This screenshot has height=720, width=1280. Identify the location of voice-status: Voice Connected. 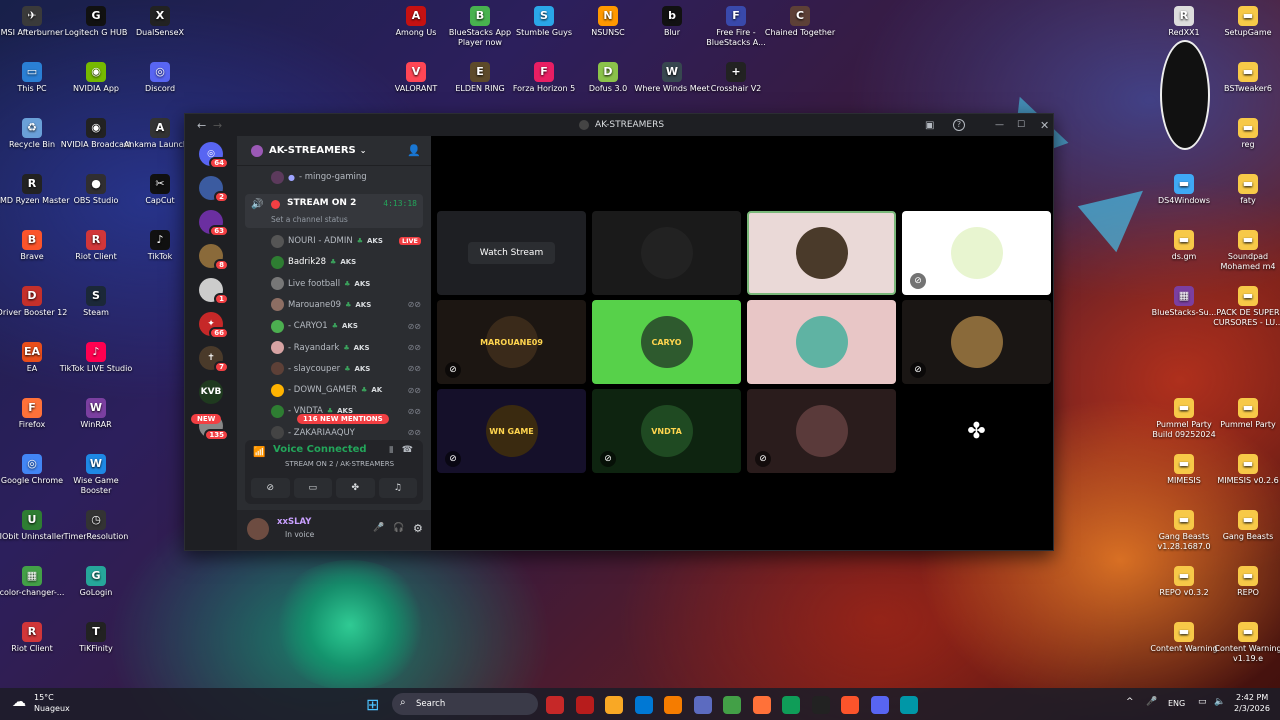
(320, 449).